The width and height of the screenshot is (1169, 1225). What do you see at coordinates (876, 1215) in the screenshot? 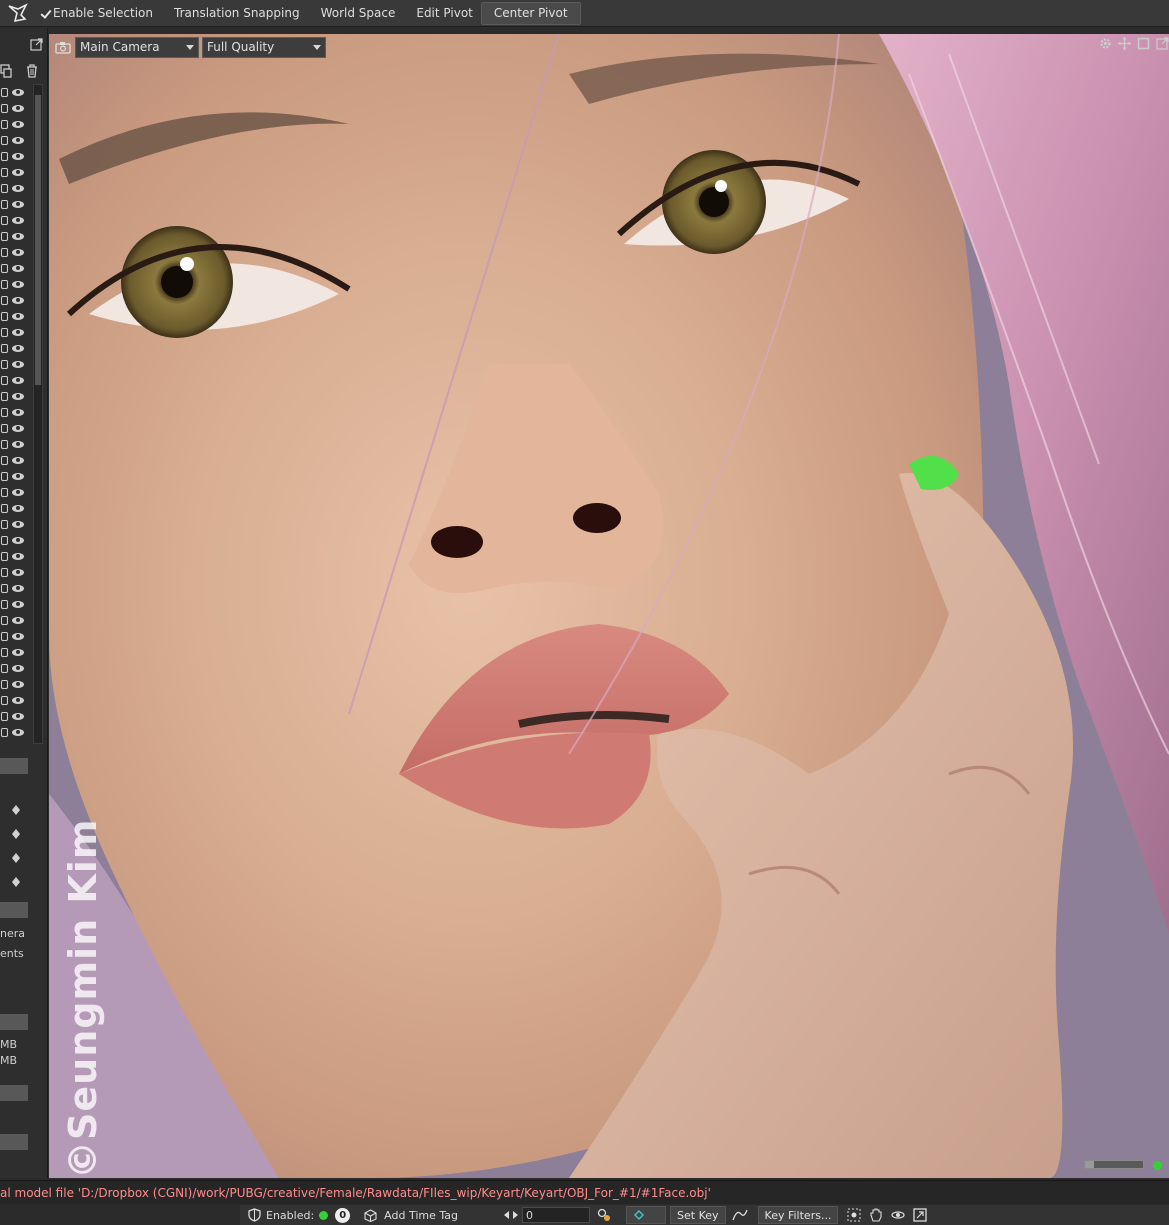
I see `pan-hand-icon` at bounding box center [876, 1215].